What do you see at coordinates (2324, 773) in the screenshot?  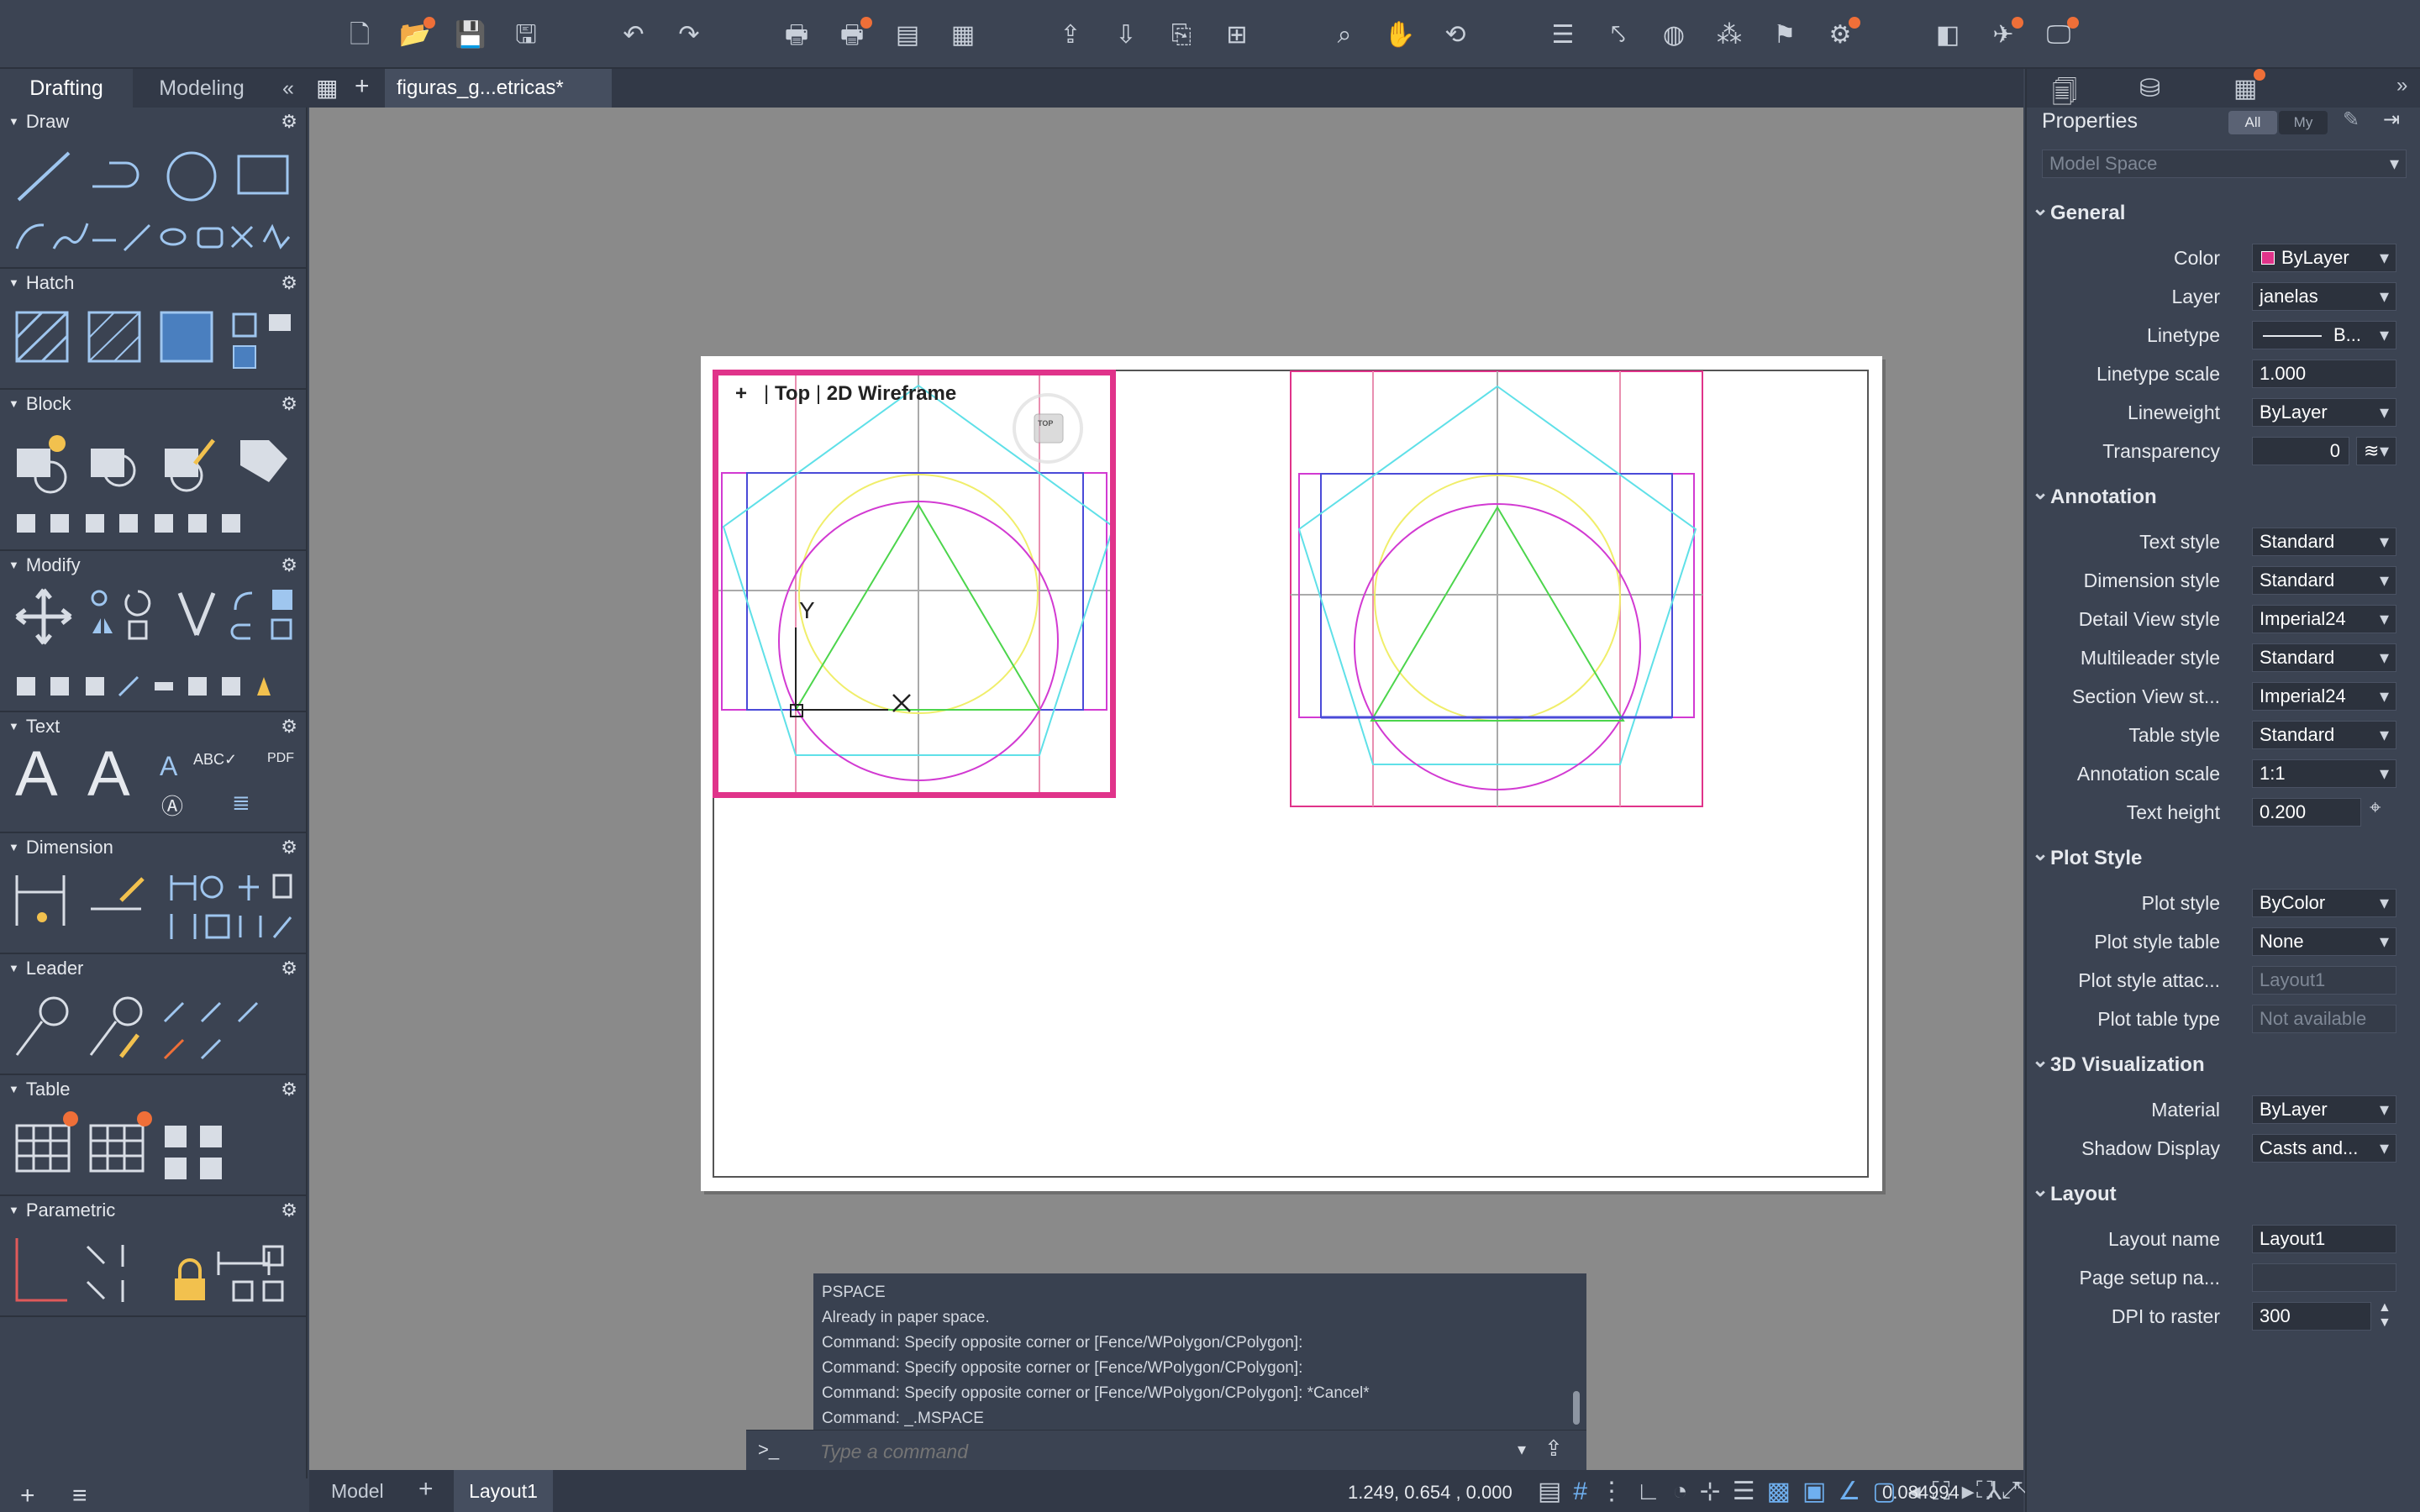 I see `annotation-scale-dropdown: 1:1` at bounding box center [2324, 773].